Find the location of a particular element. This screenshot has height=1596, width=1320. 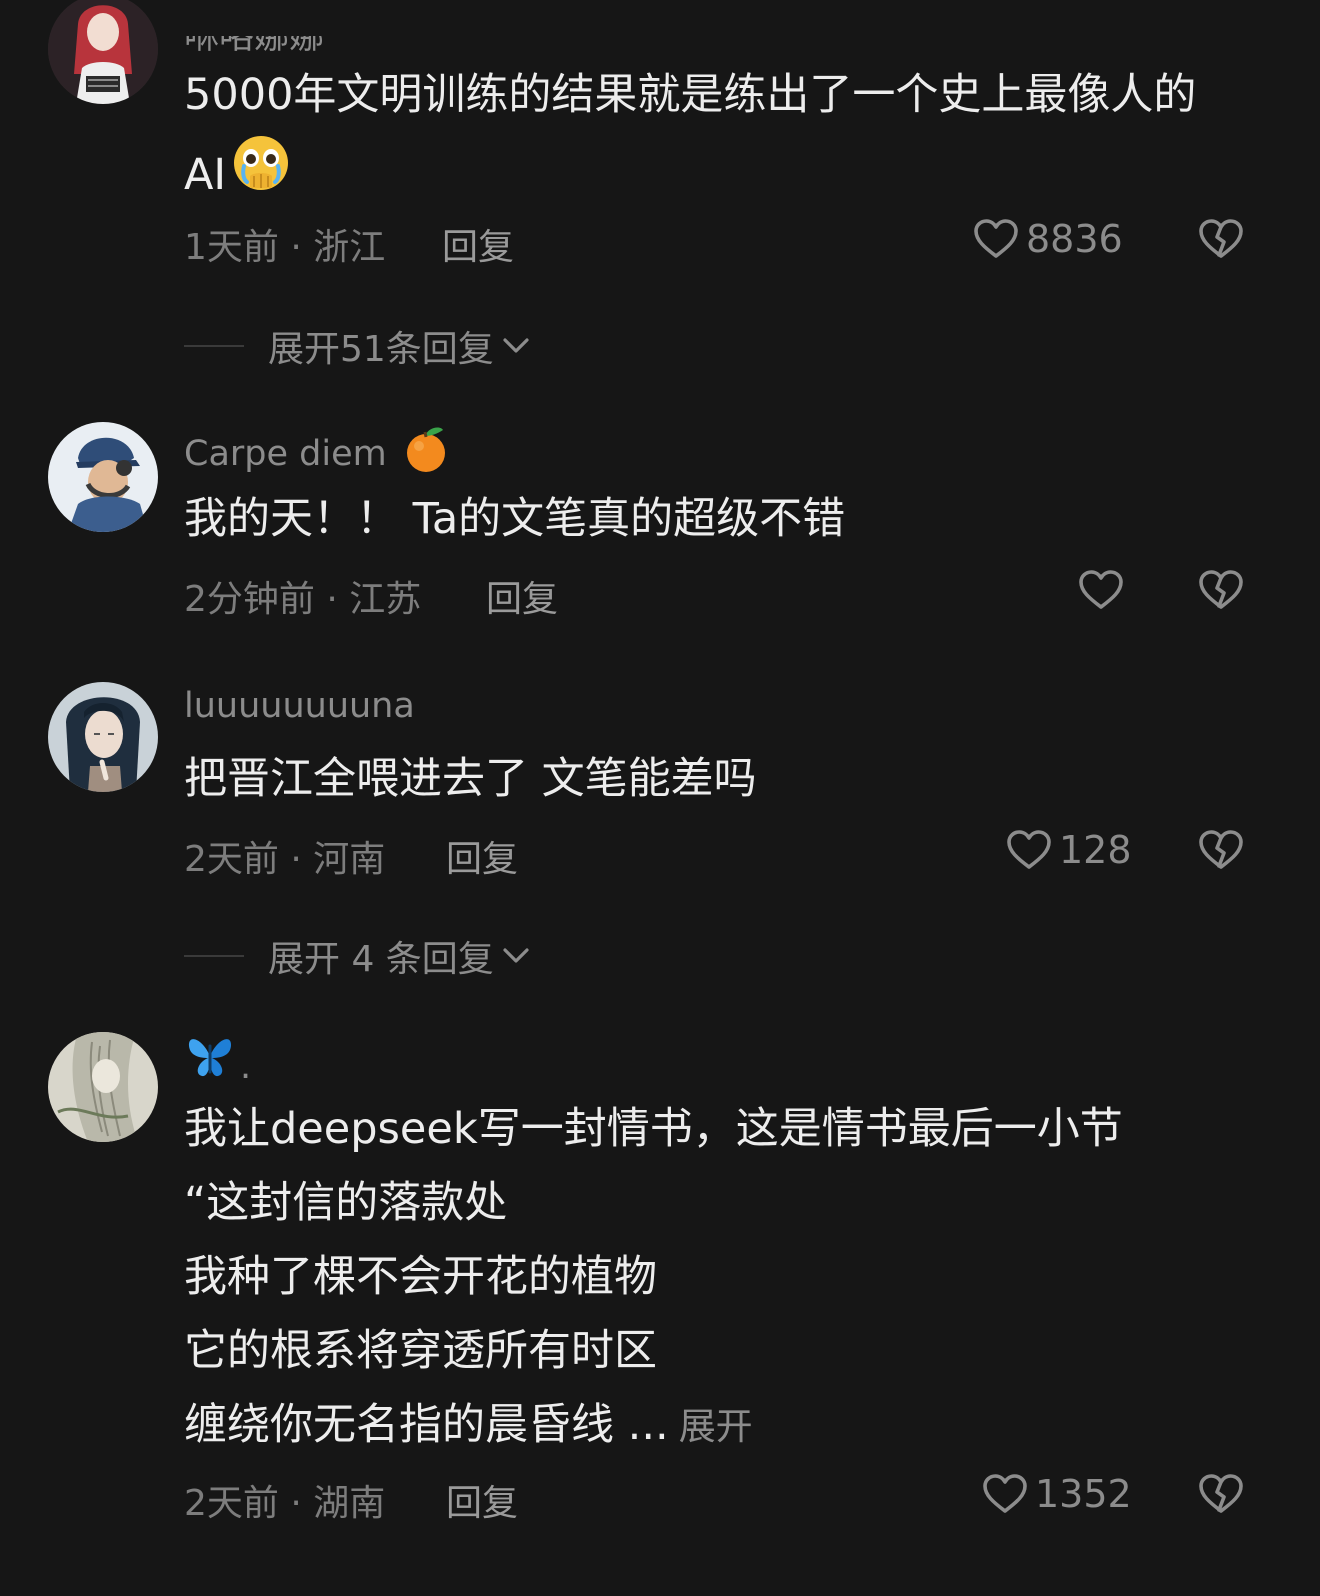

comment-username: luuuuuuuuna is located at coordinates (299, 706).